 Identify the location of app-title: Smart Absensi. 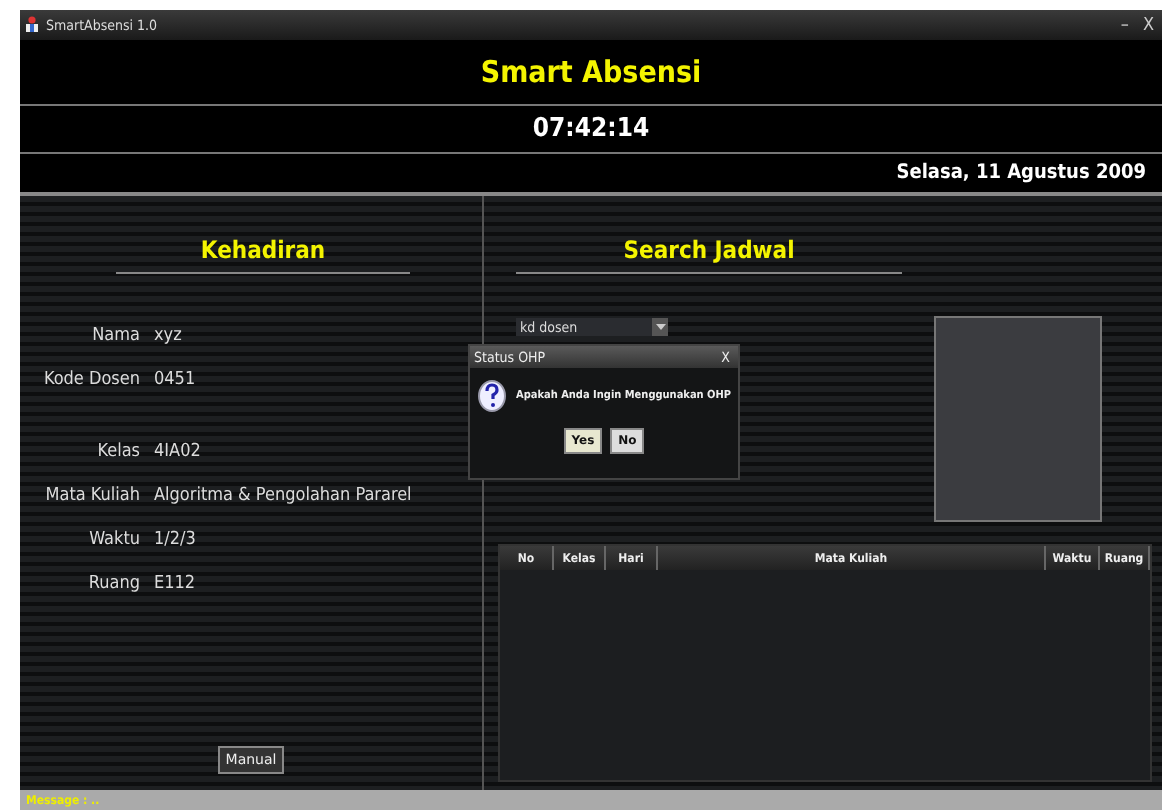
(591, 72).